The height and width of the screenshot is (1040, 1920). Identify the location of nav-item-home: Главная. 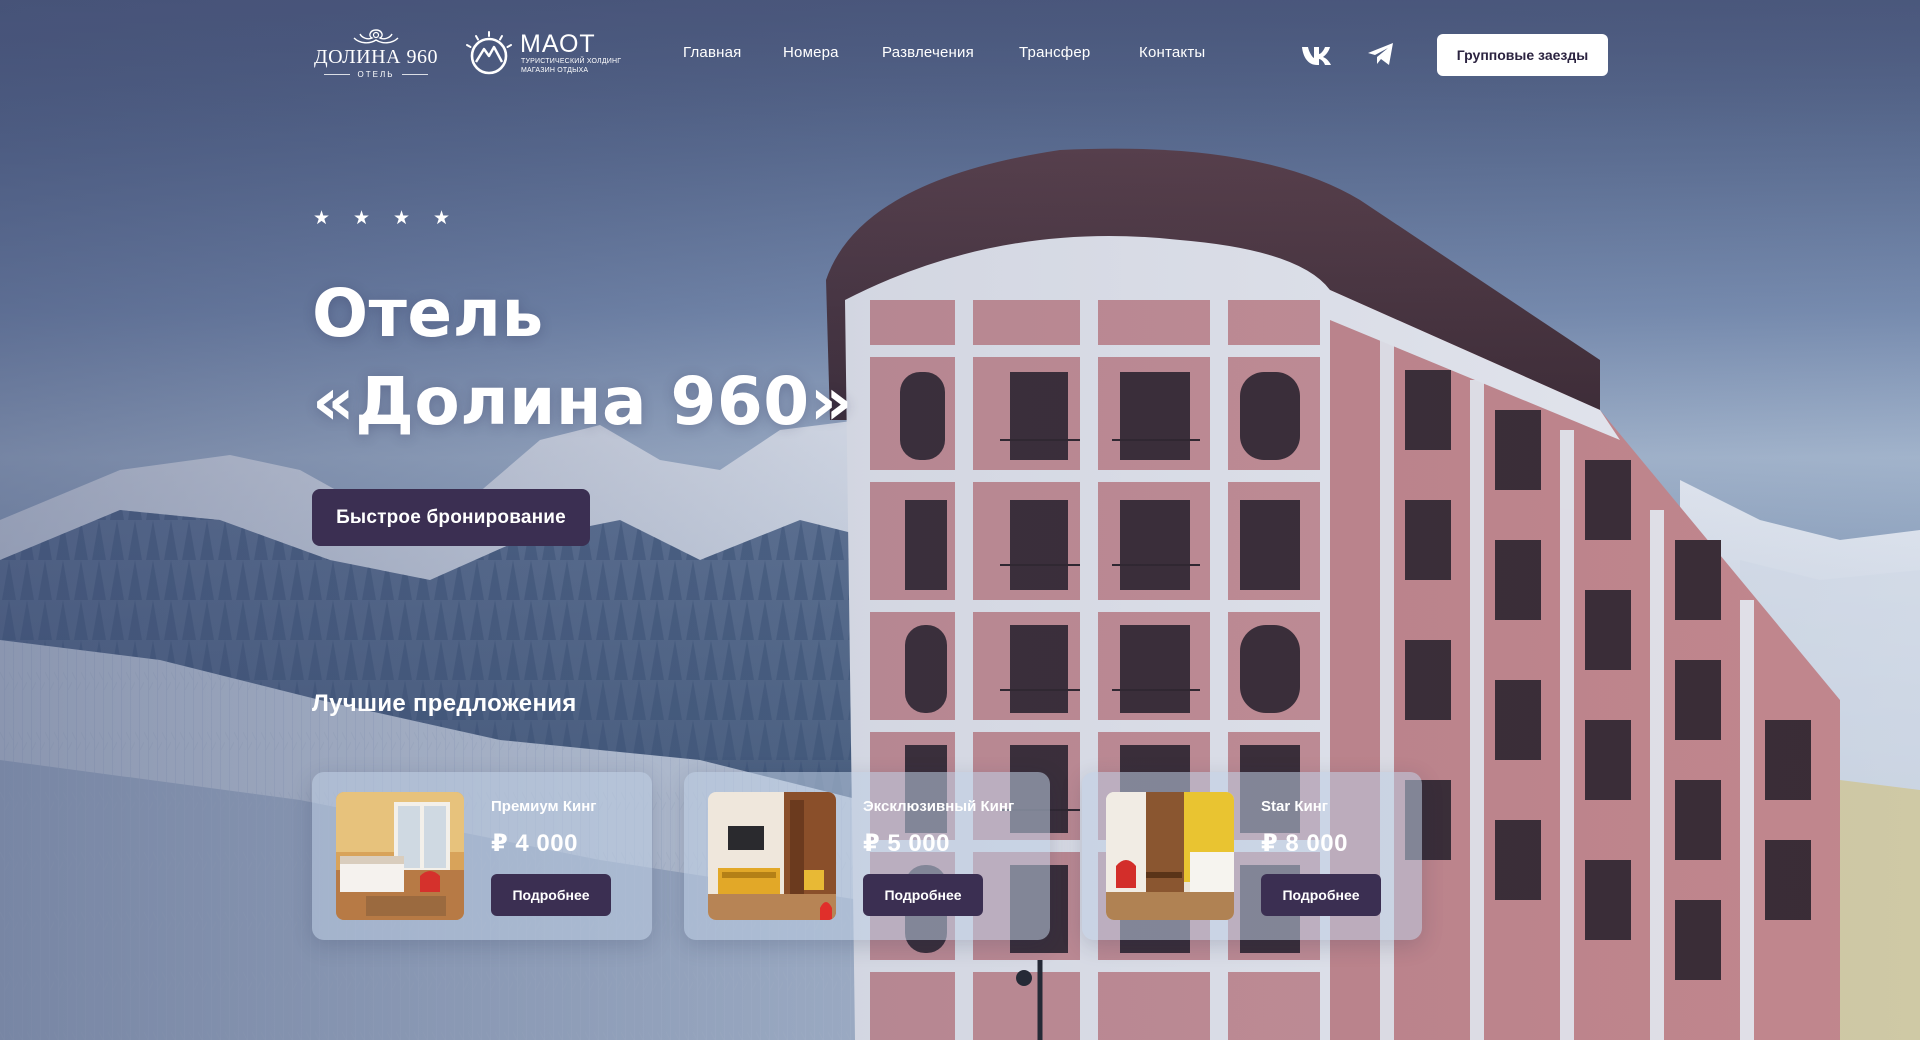
(712, 52).